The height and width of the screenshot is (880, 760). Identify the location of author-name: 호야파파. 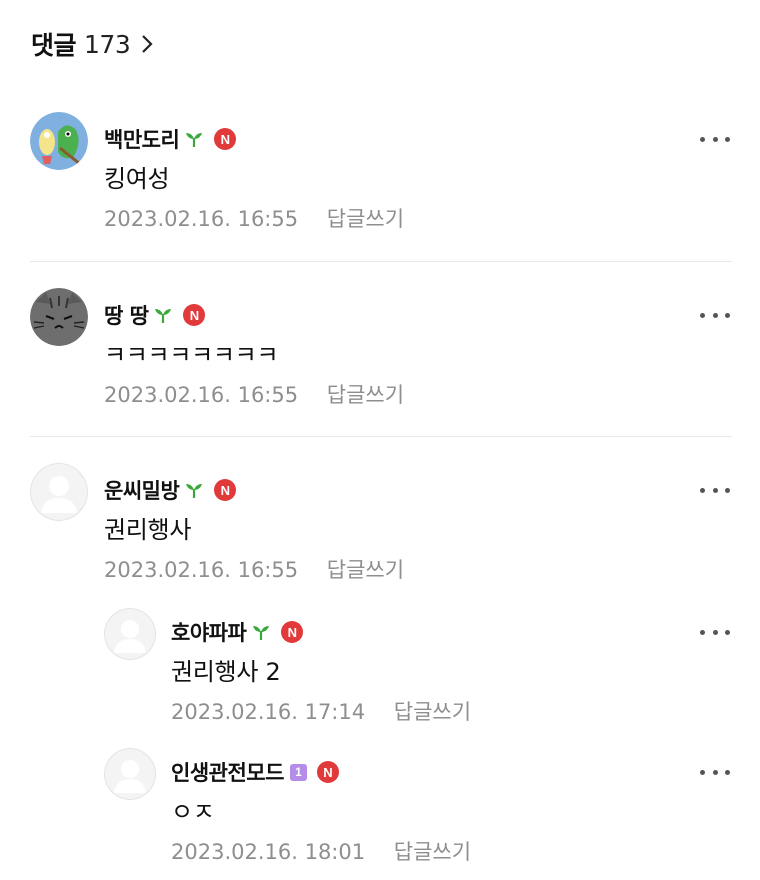
(209, 632).